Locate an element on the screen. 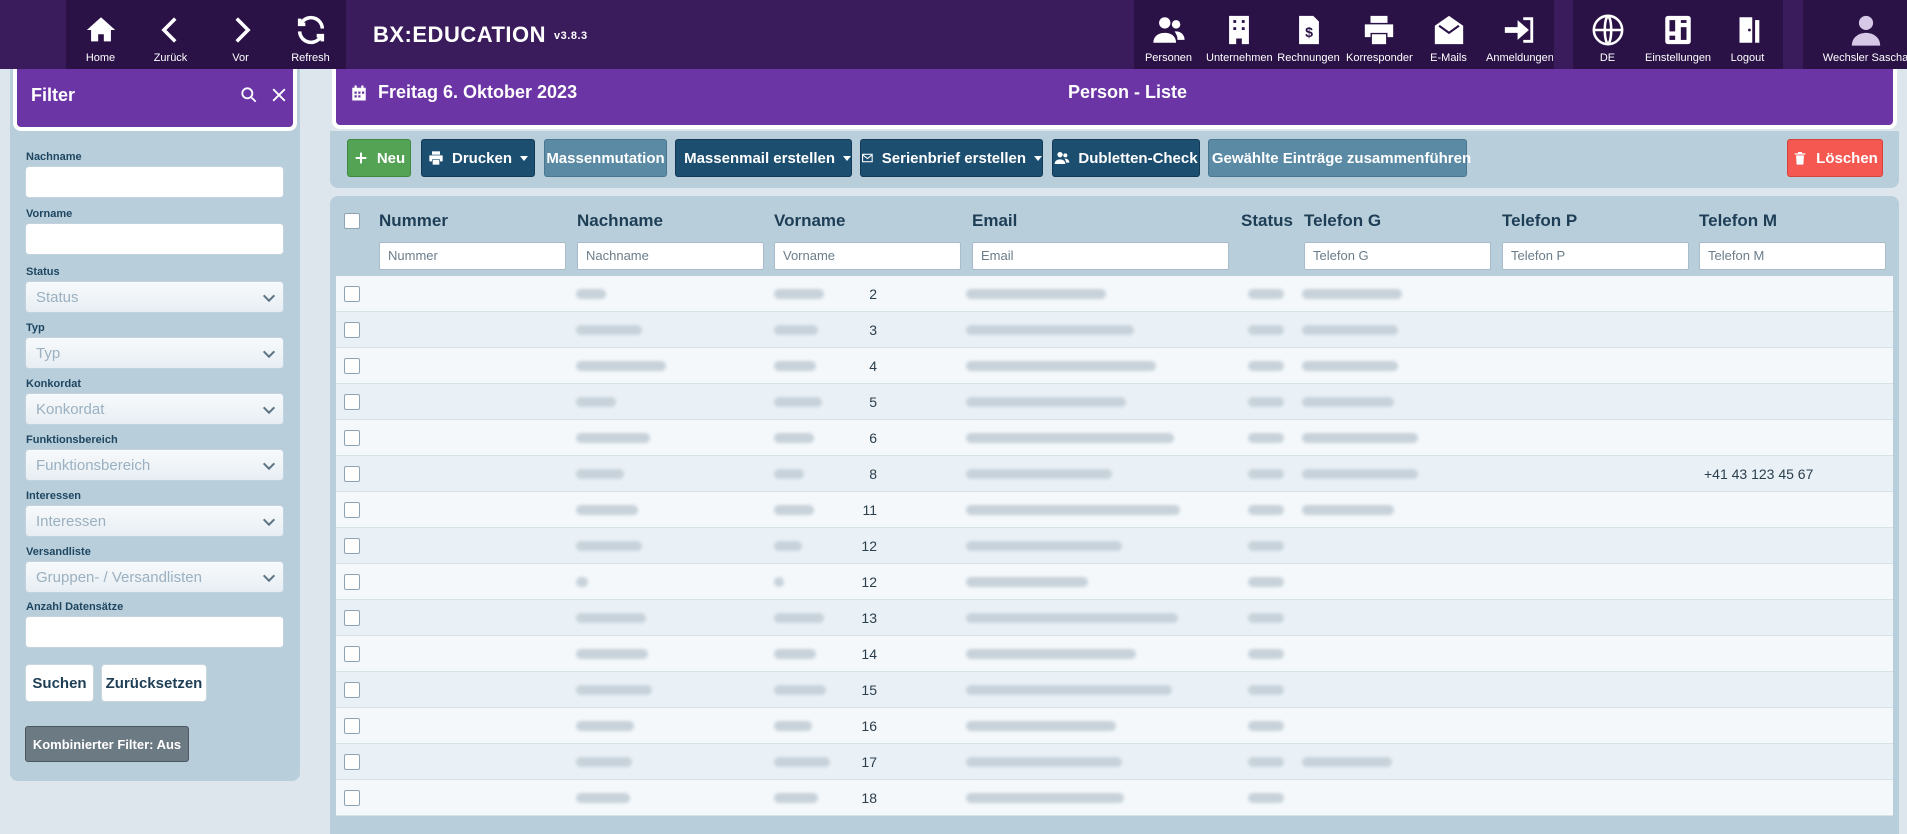  row-nummer: 12 is located at coordinates (869, 582).